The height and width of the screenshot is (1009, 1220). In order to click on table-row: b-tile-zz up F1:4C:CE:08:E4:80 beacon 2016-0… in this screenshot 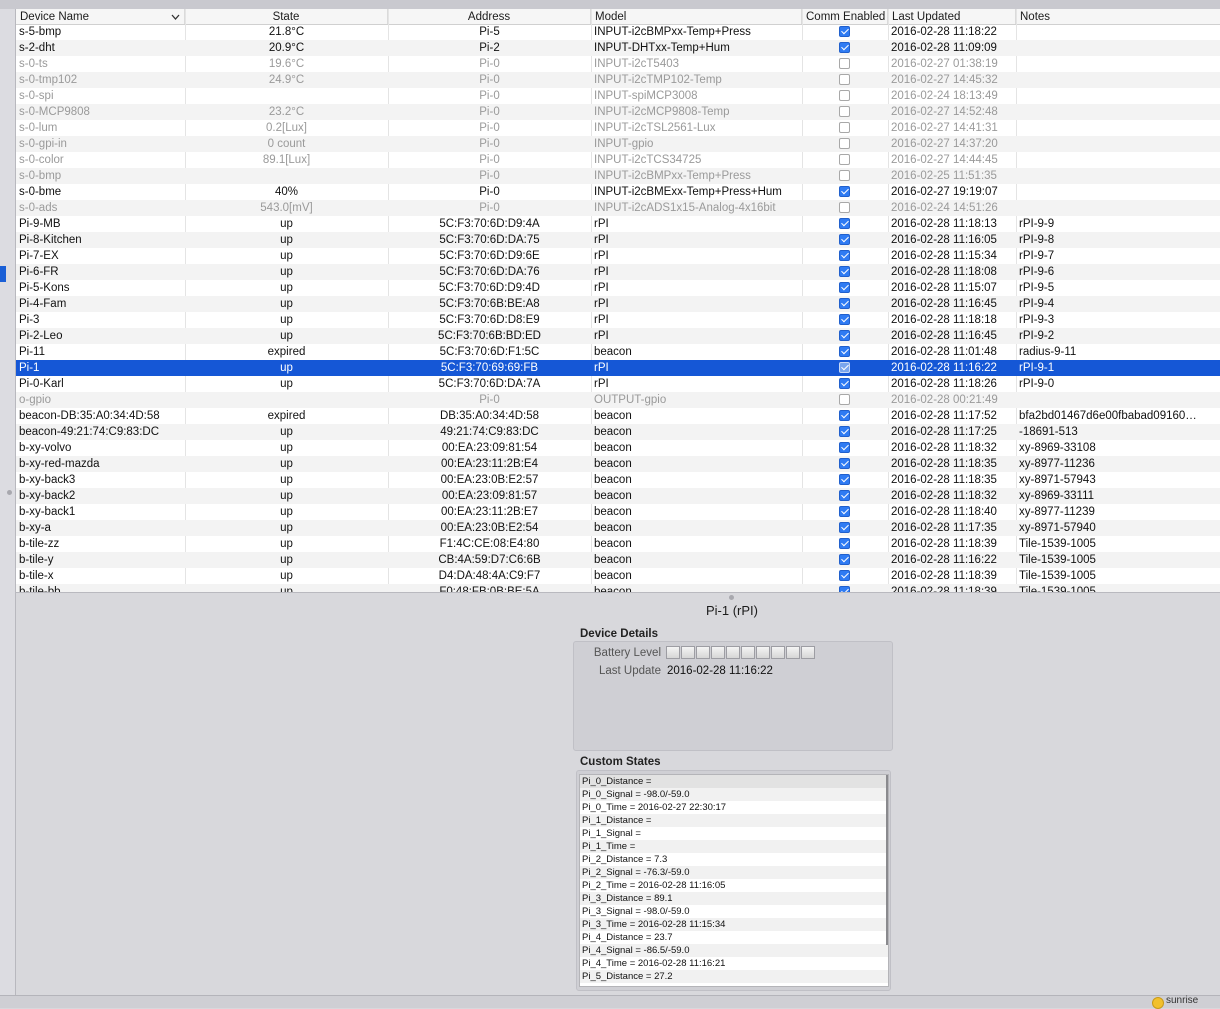, I will do `click(618, 544)`.